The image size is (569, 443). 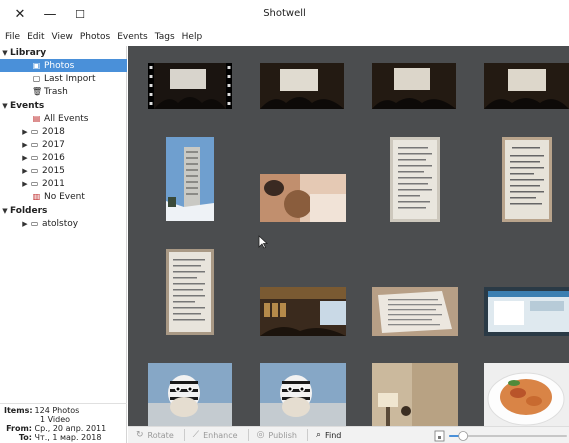 I want to click on sidebar-item-label: 2017, so click(x=53, y=144).